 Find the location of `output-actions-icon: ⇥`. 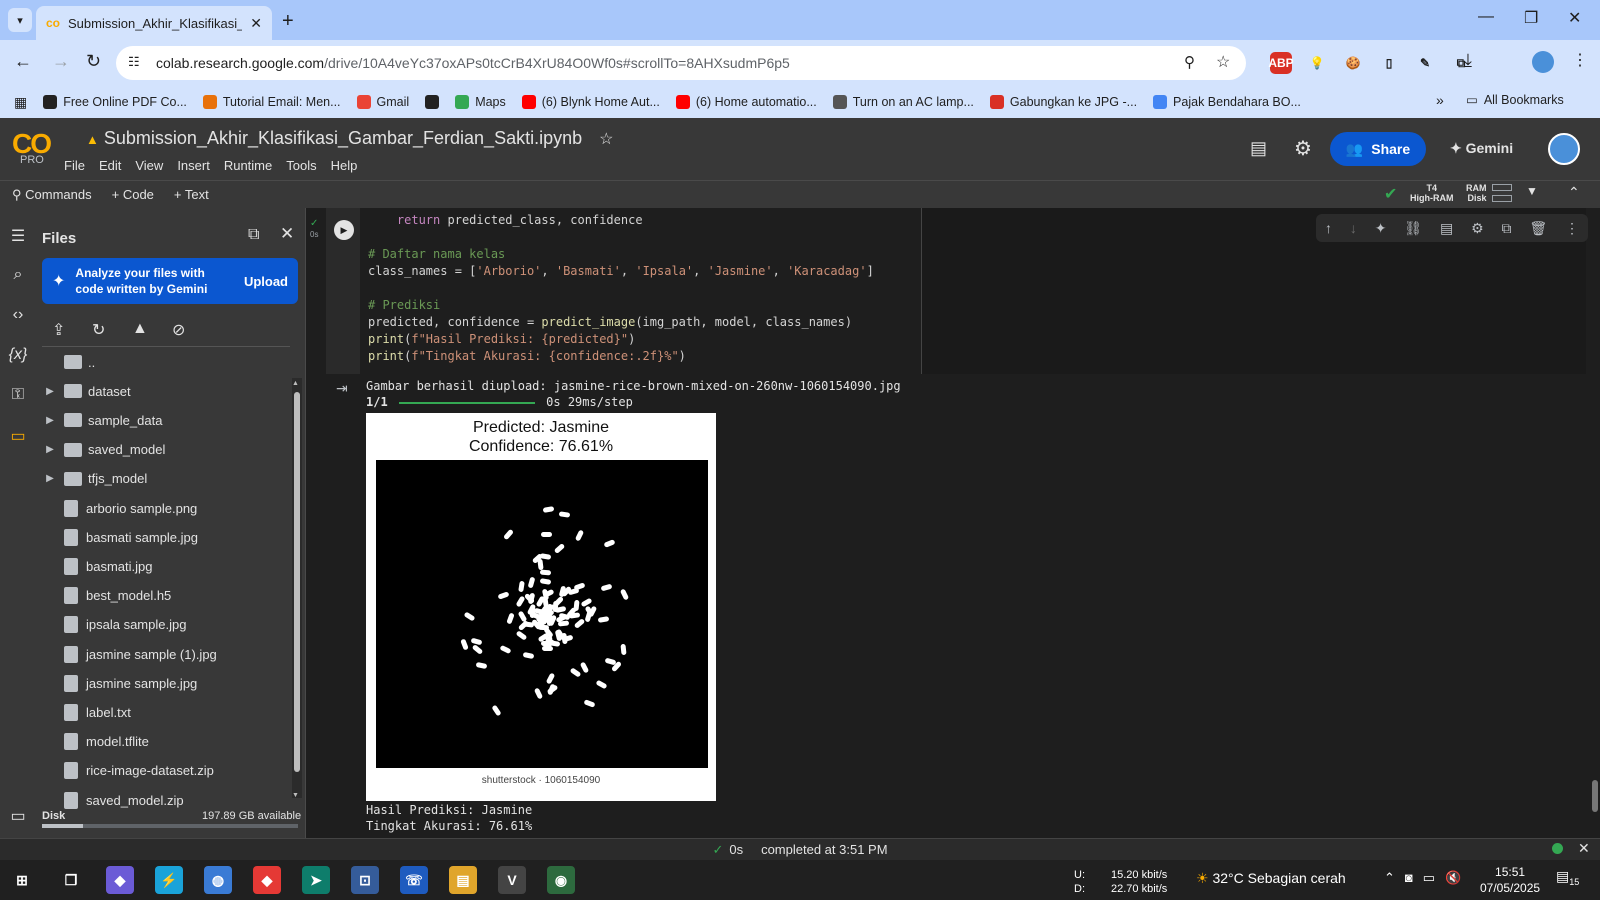

output-actions-icon: ⇥ is located at coordinates (342, 388).